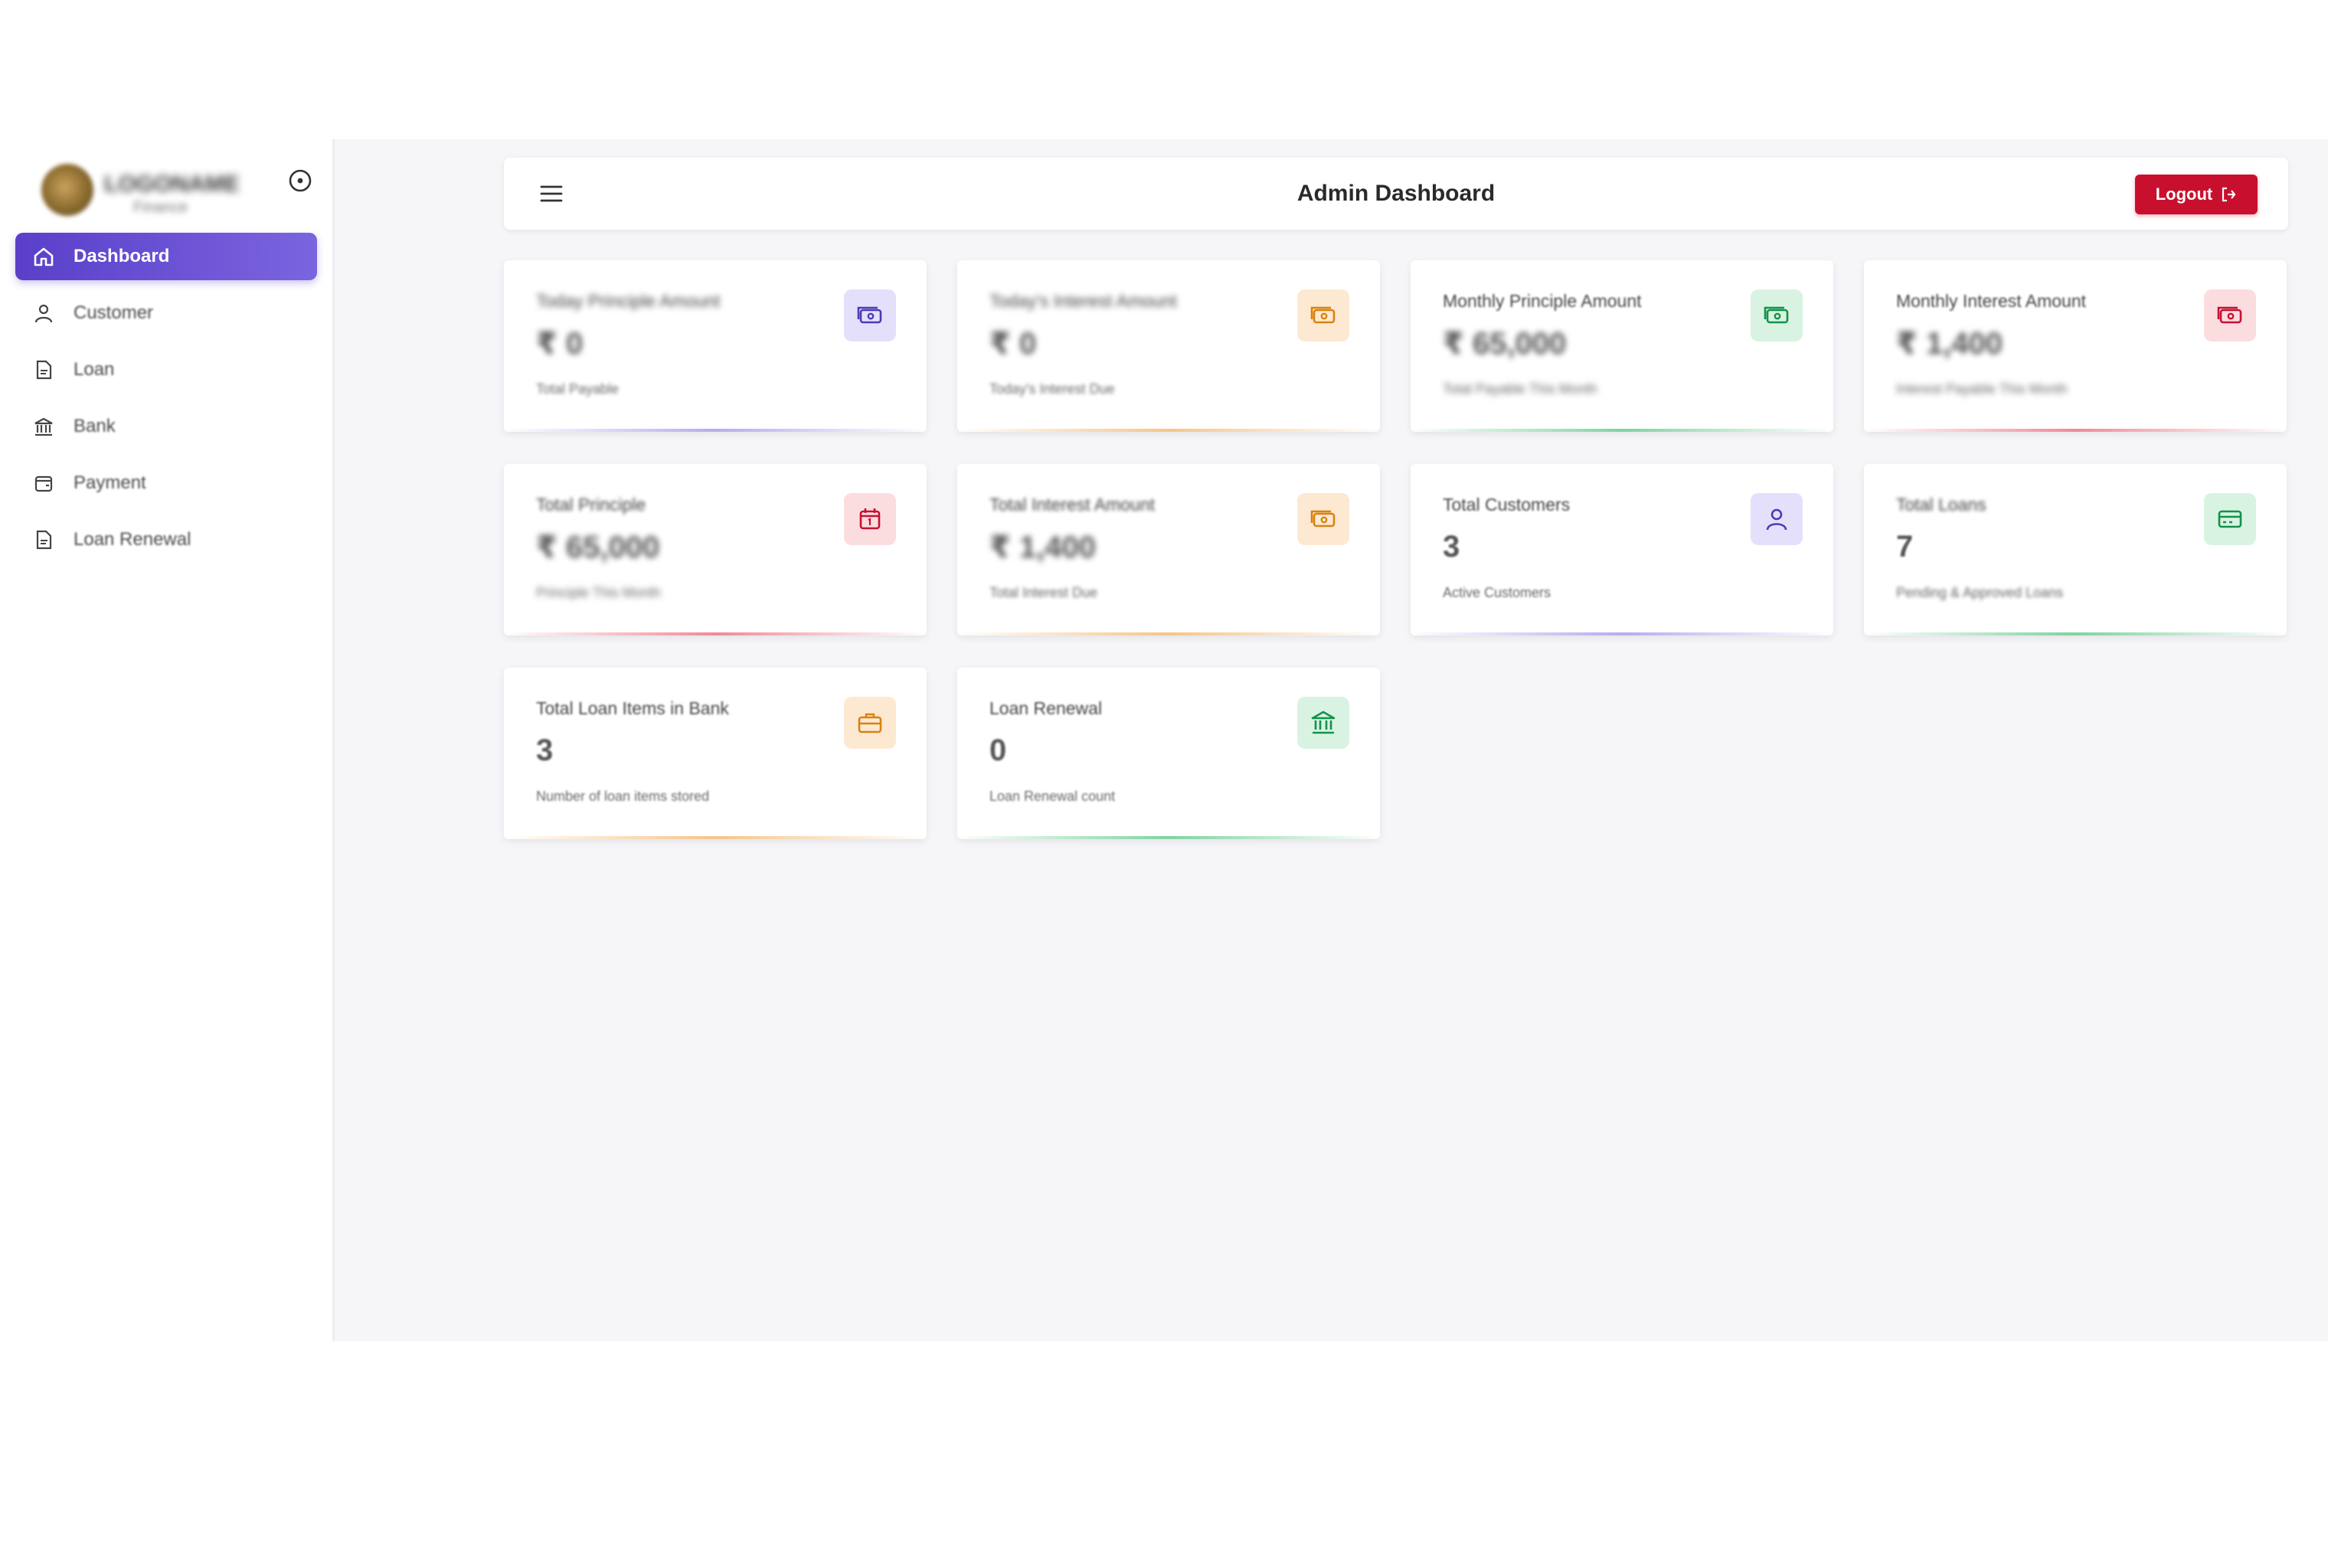  I want to click on card-subtitle: Total Payable This Month, so click(1520, 389).